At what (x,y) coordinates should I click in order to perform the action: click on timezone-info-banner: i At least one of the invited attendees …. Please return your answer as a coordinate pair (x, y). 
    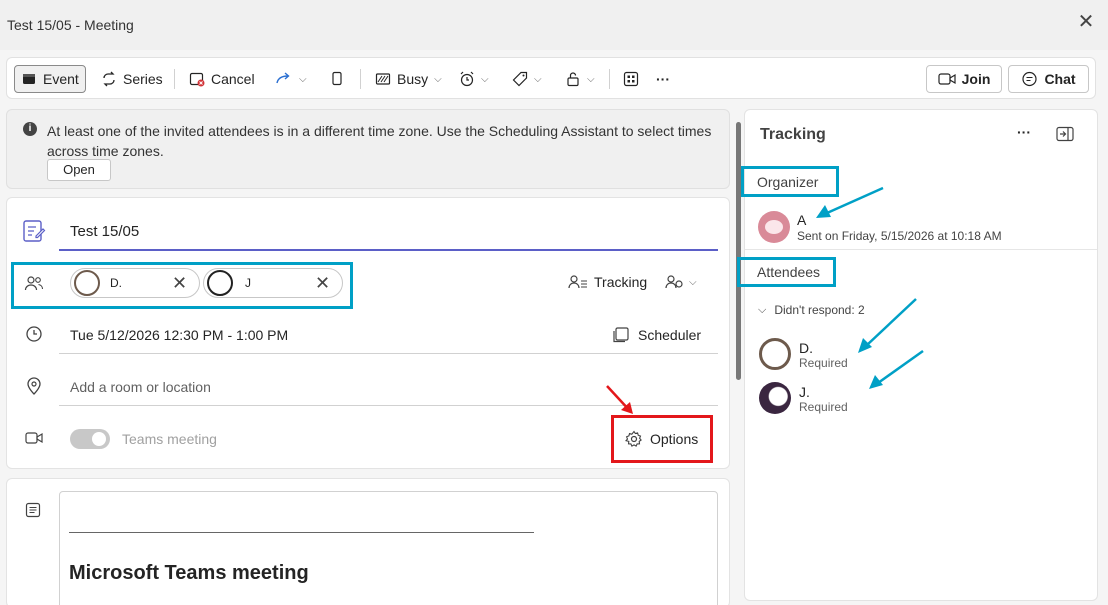
    Looking at the image, I should click on (368, 149).